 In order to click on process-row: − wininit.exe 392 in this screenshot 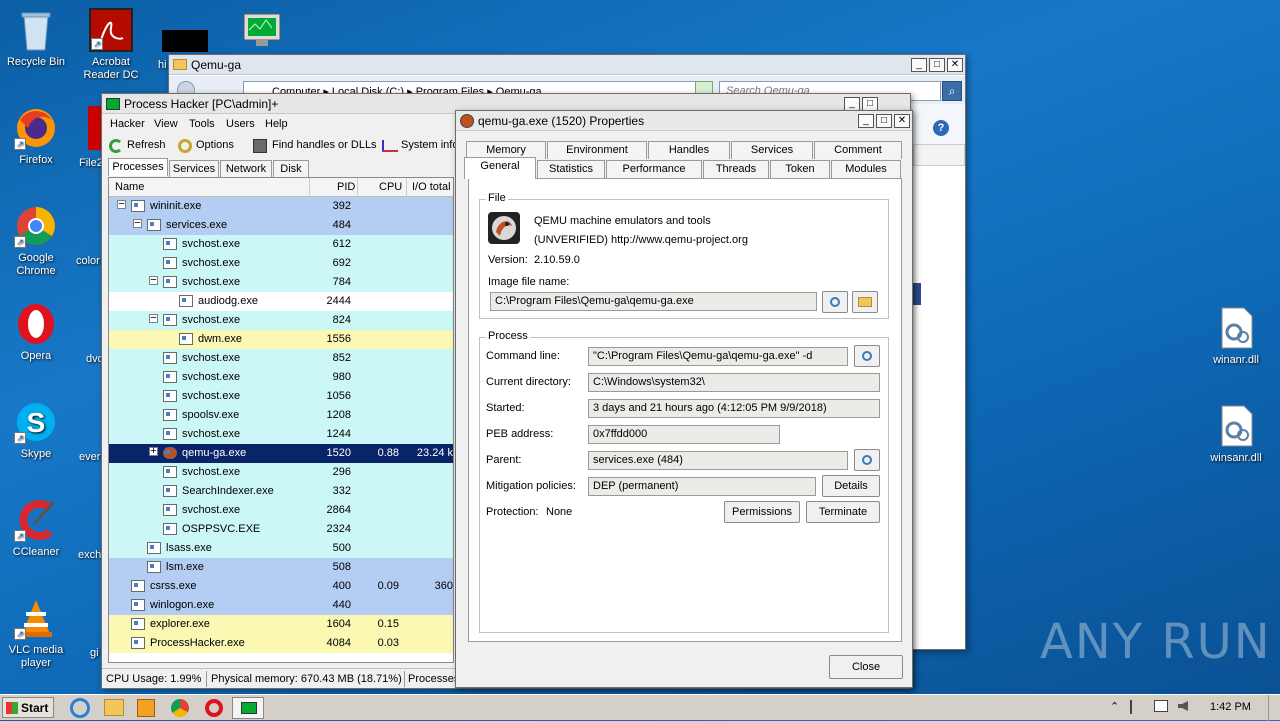, I will do `click(281, 206)`.